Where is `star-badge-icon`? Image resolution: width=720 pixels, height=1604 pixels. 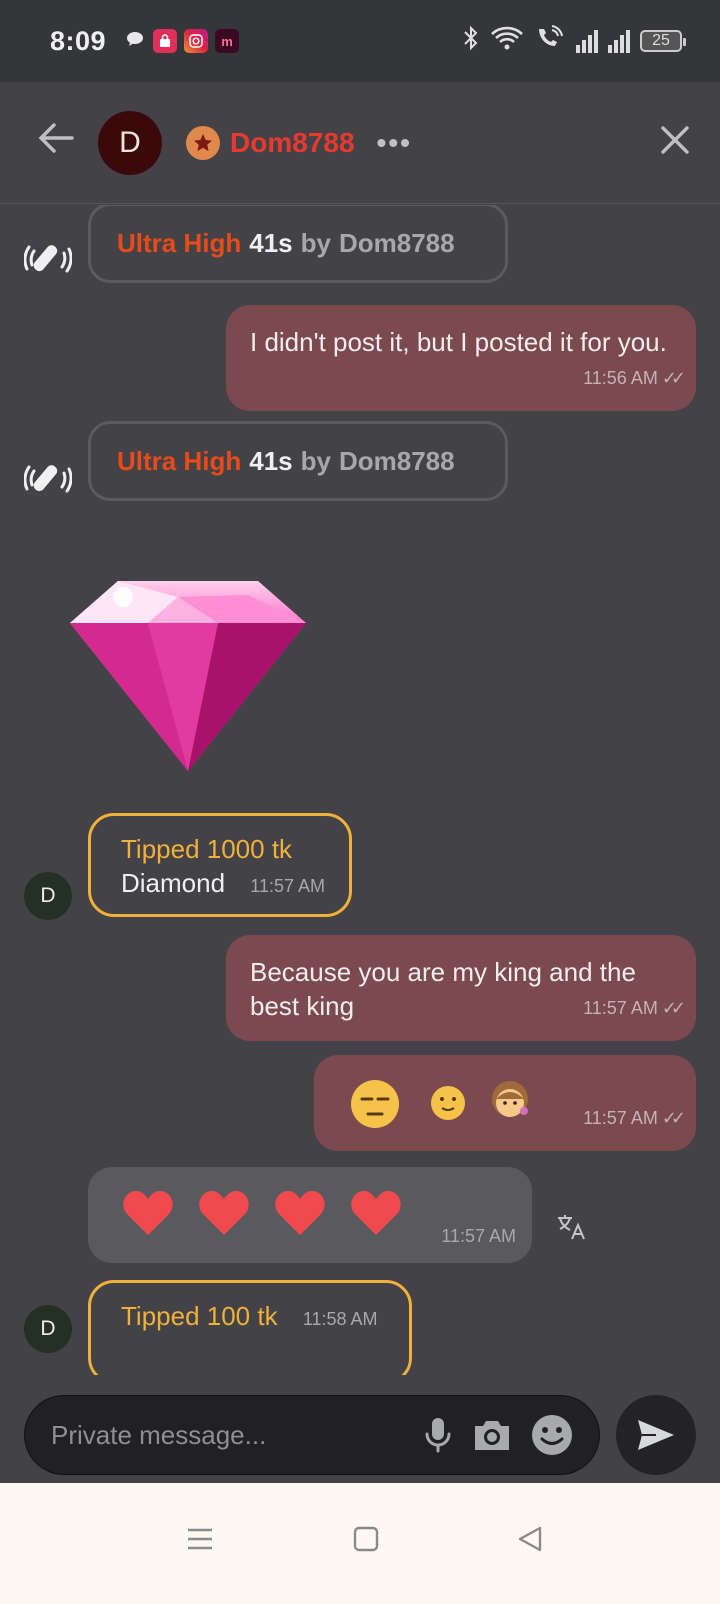 star-badge-icon is located at coordinates (203, 142).